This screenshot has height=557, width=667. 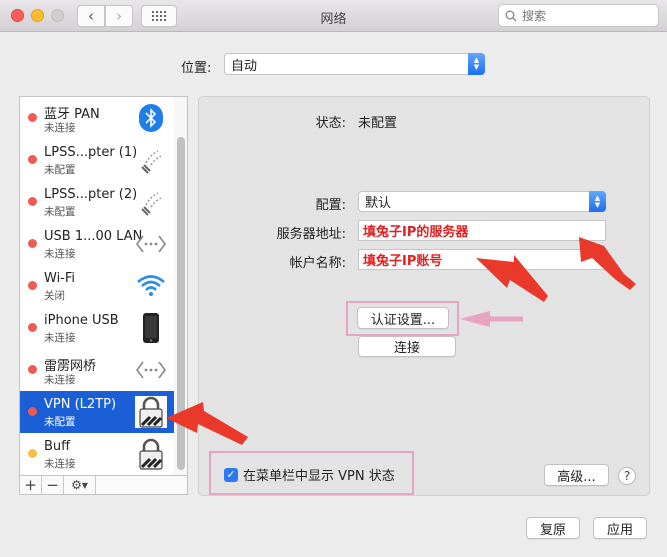 I want to click on show-vpn-status-checkbox: ✓ 在菜单栏中显示 VPN 状态, so click(x=309, y=474).